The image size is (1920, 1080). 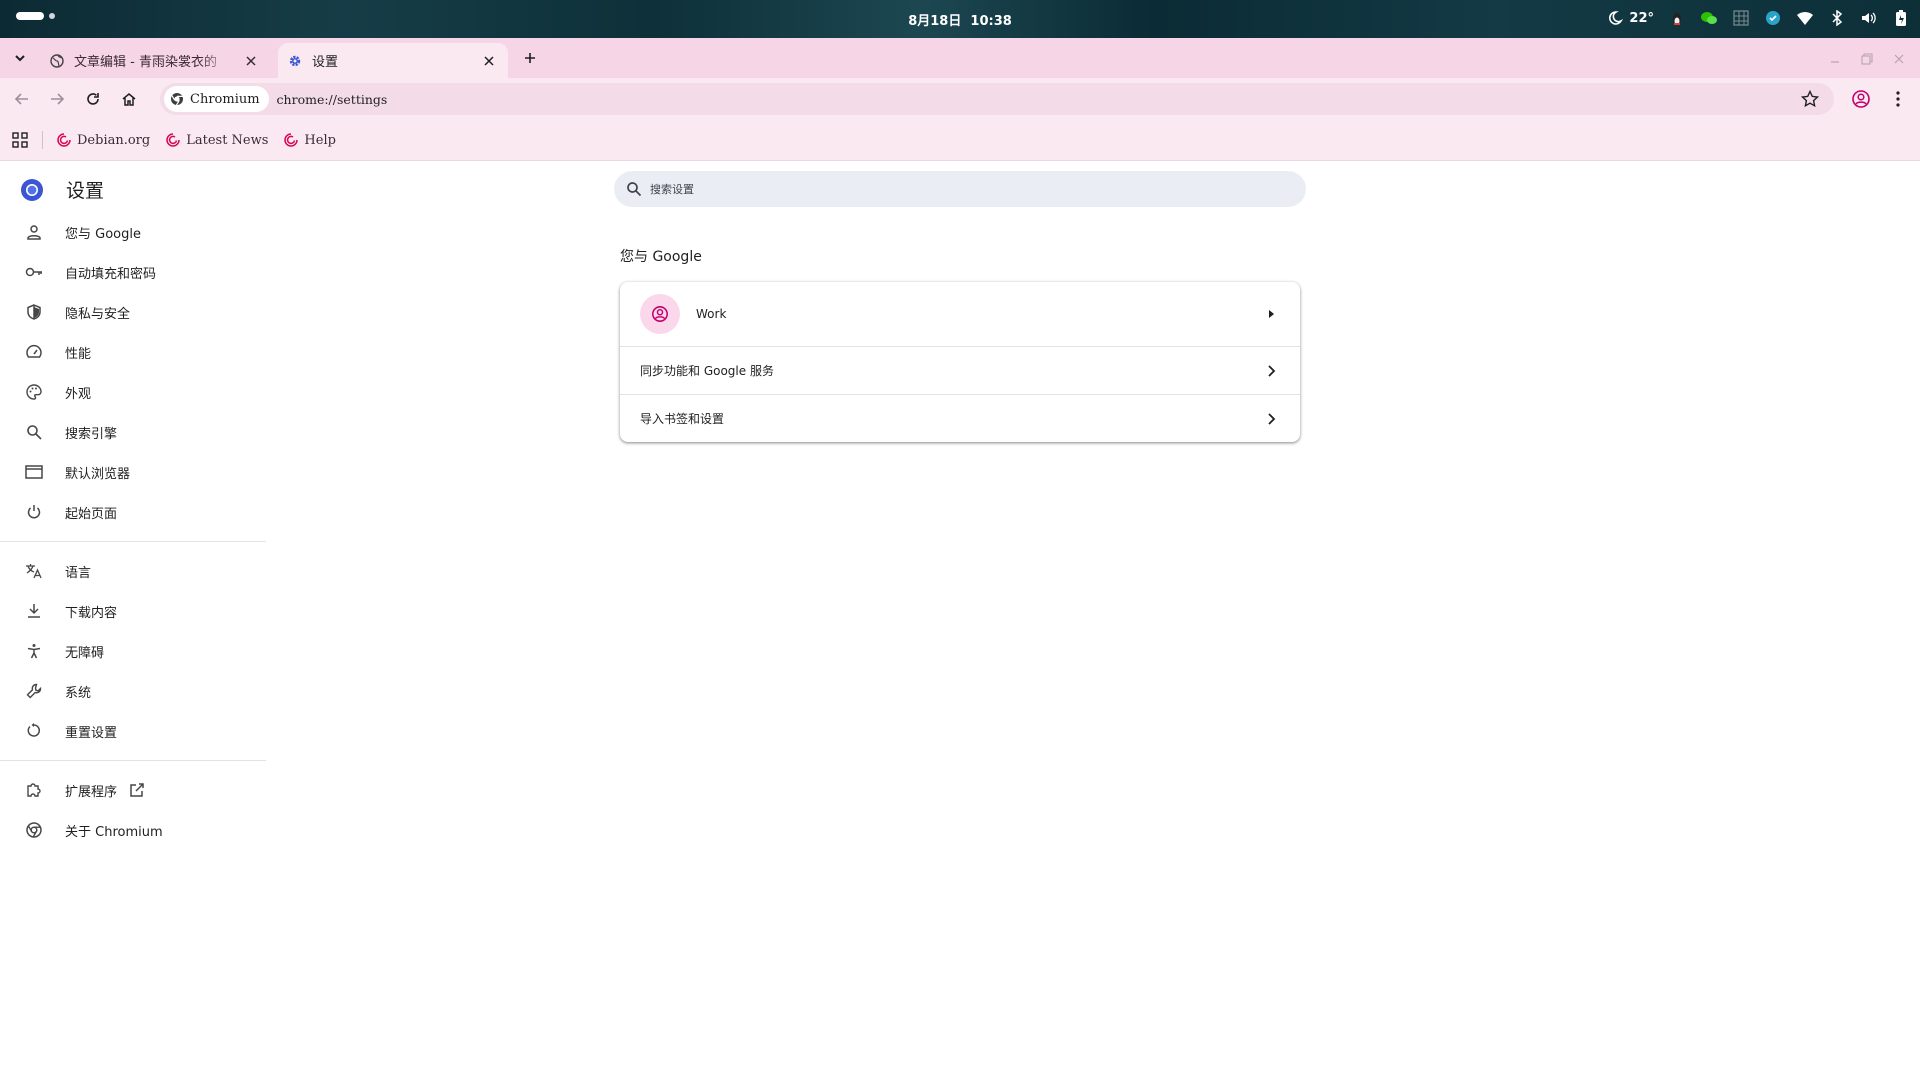 What do you see at coordinates (64, 140) in the screenshot?
I see `debian-swirl-icon` at bounding box center [64, 140].